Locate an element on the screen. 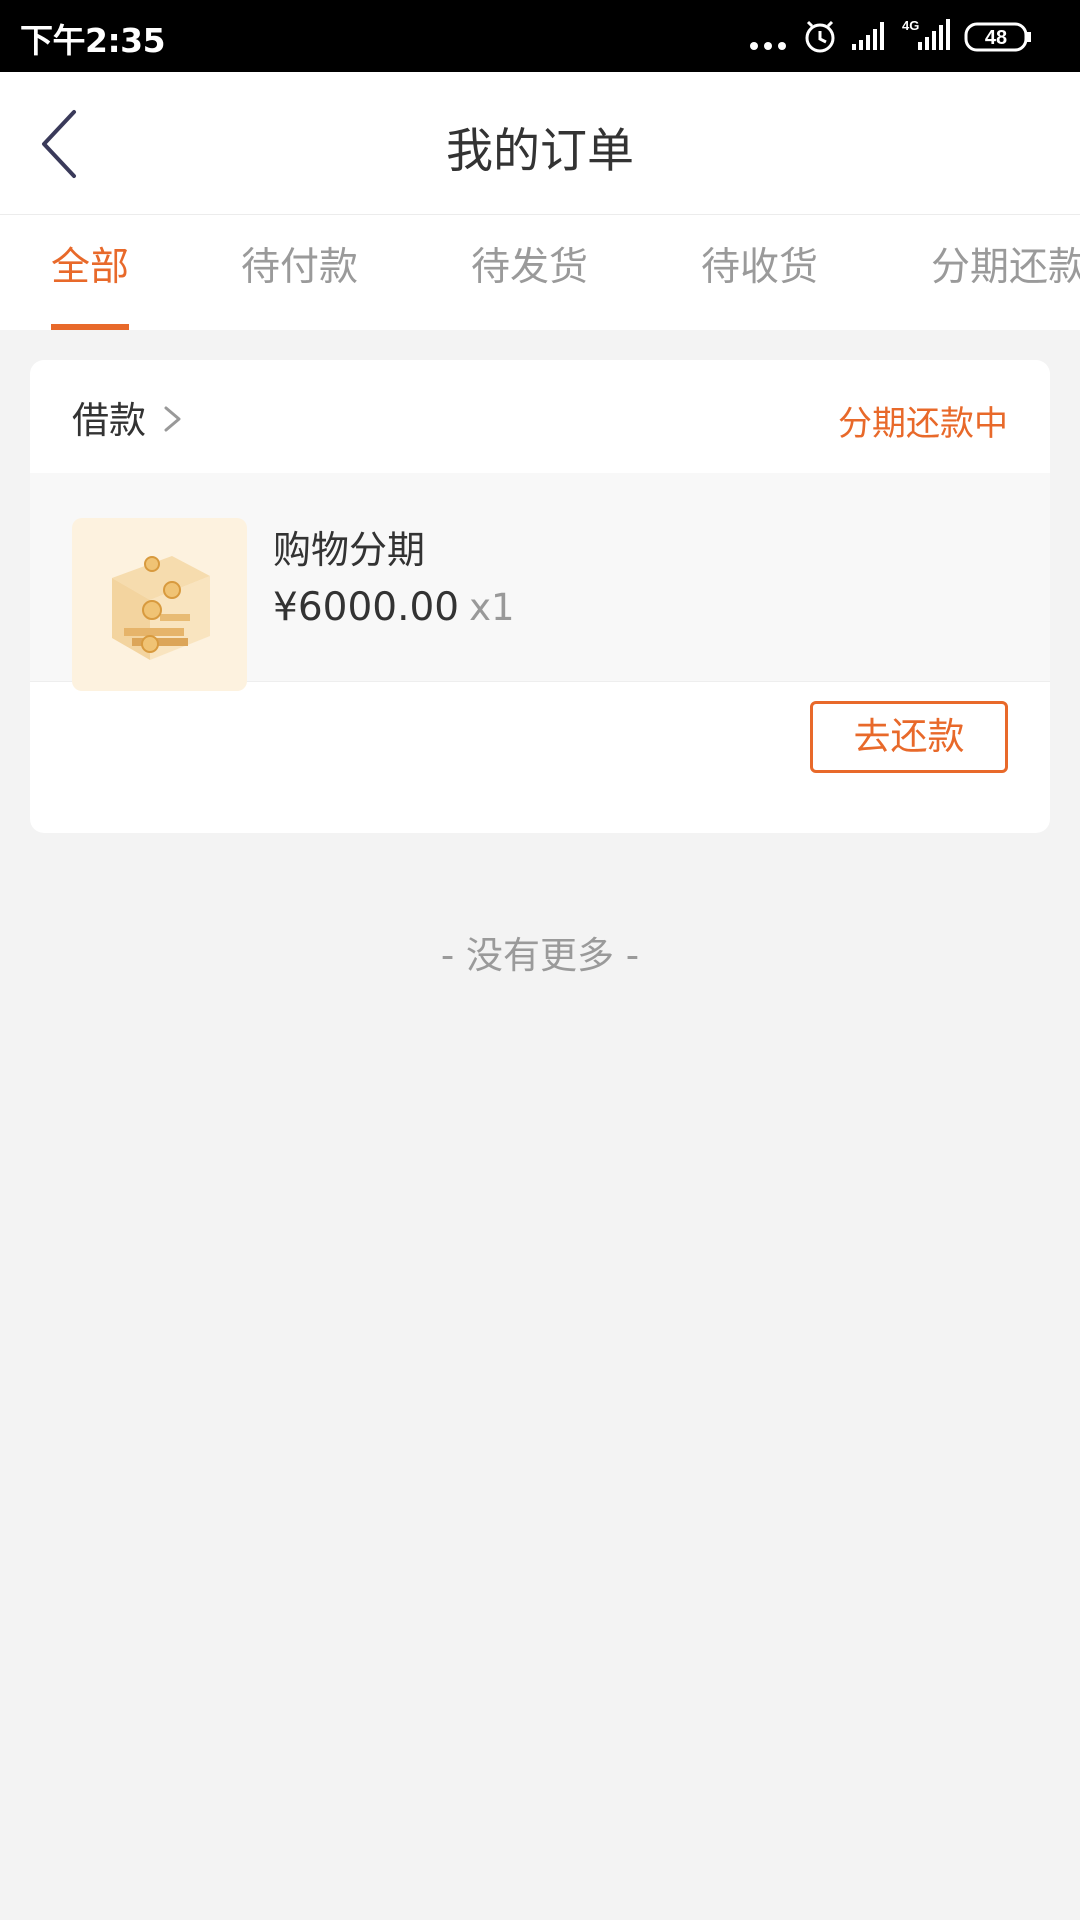  order-card-header: 借款 分期还款中 is located at coordinates (540, 416).